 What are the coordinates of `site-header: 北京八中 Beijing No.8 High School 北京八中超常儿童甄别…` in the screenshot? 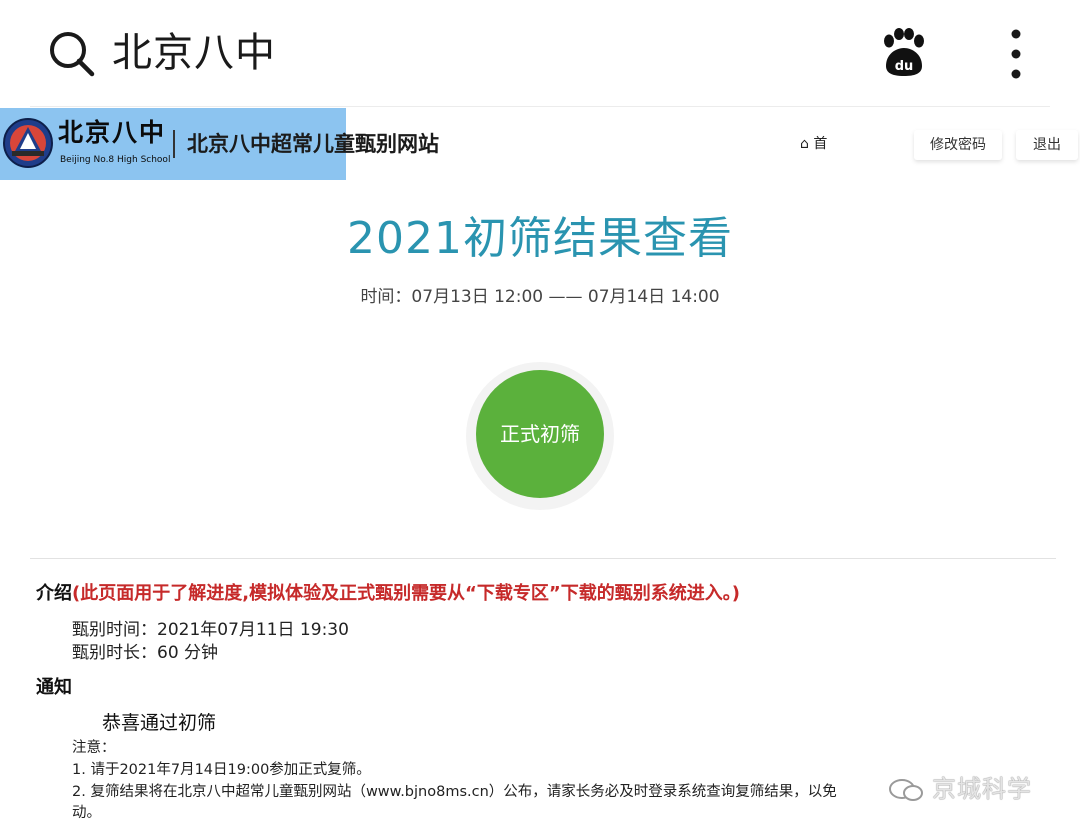 It's located at (540, 144).